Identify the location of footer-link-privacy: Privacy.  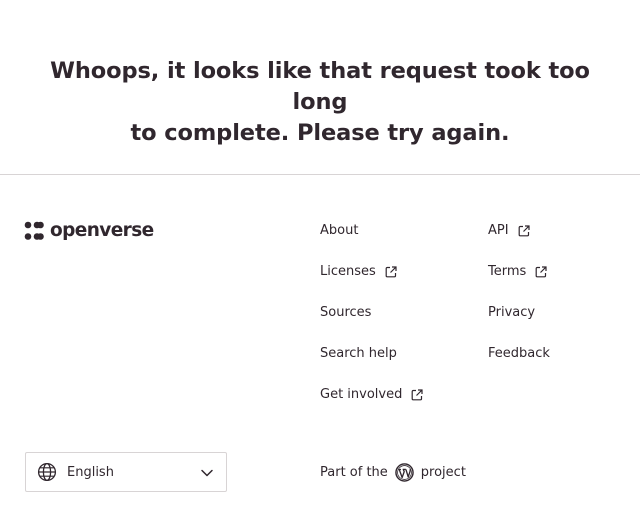
(511, 313).